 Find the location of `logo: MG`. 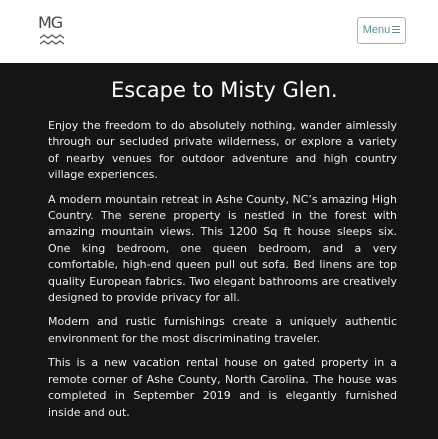

logo: MG is located at coordinates (52, 31).